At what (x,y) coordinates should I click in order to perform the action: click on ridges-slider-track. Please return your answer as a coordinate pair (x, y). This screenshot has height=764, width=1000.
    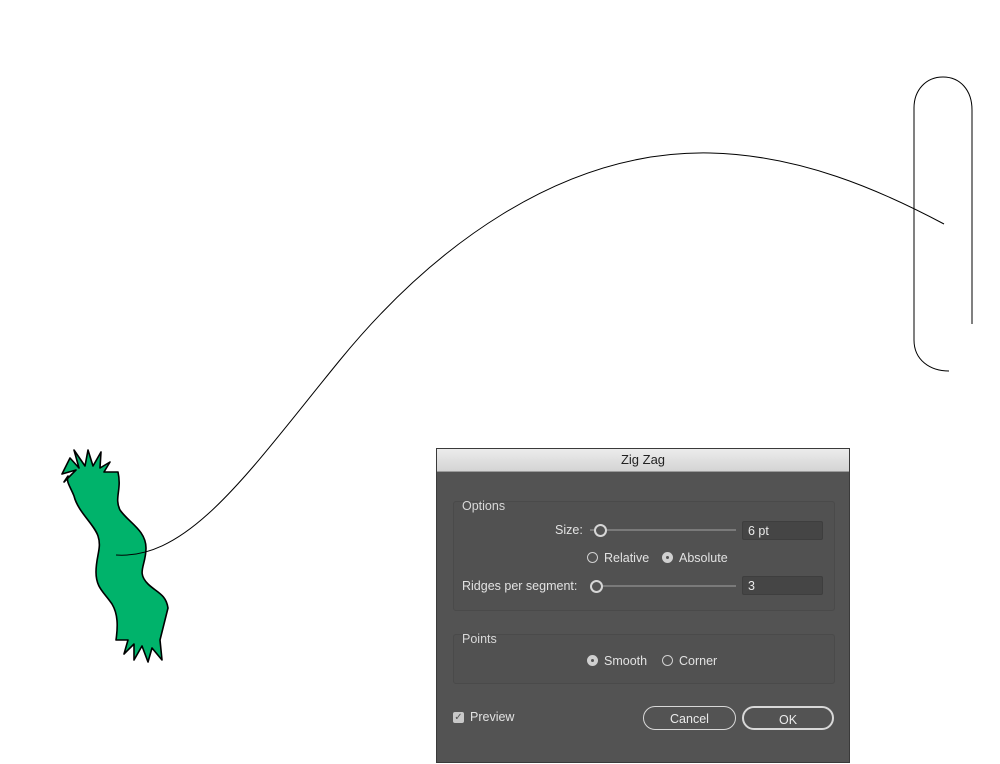
    Looking at the image, I should click on (663, 586).